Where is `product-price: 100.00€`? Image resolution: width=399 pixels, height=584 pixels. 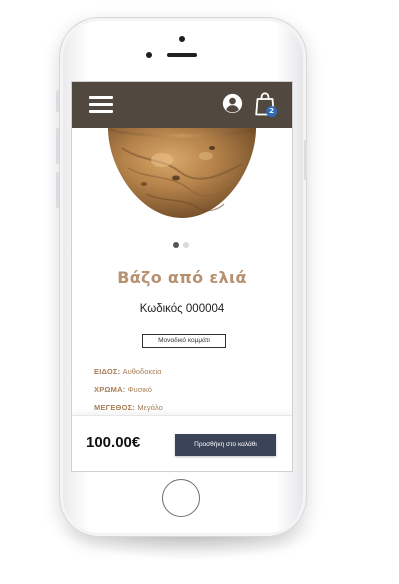
product-price: 100.00€ is located at coordinates (113, 442).